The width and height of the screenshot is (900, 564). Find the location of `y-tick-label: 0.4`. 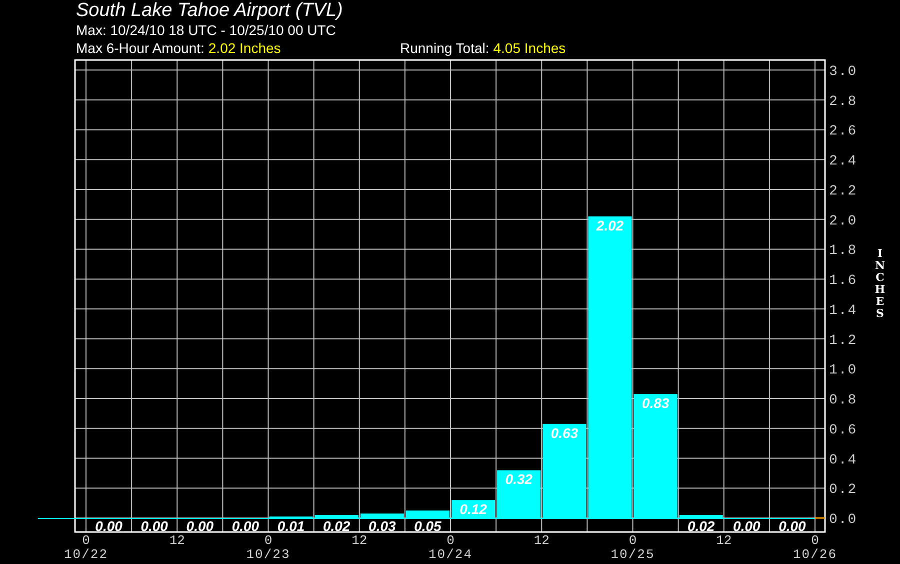

y-tick-label: 0.4 is located at coordinates (843, 460).